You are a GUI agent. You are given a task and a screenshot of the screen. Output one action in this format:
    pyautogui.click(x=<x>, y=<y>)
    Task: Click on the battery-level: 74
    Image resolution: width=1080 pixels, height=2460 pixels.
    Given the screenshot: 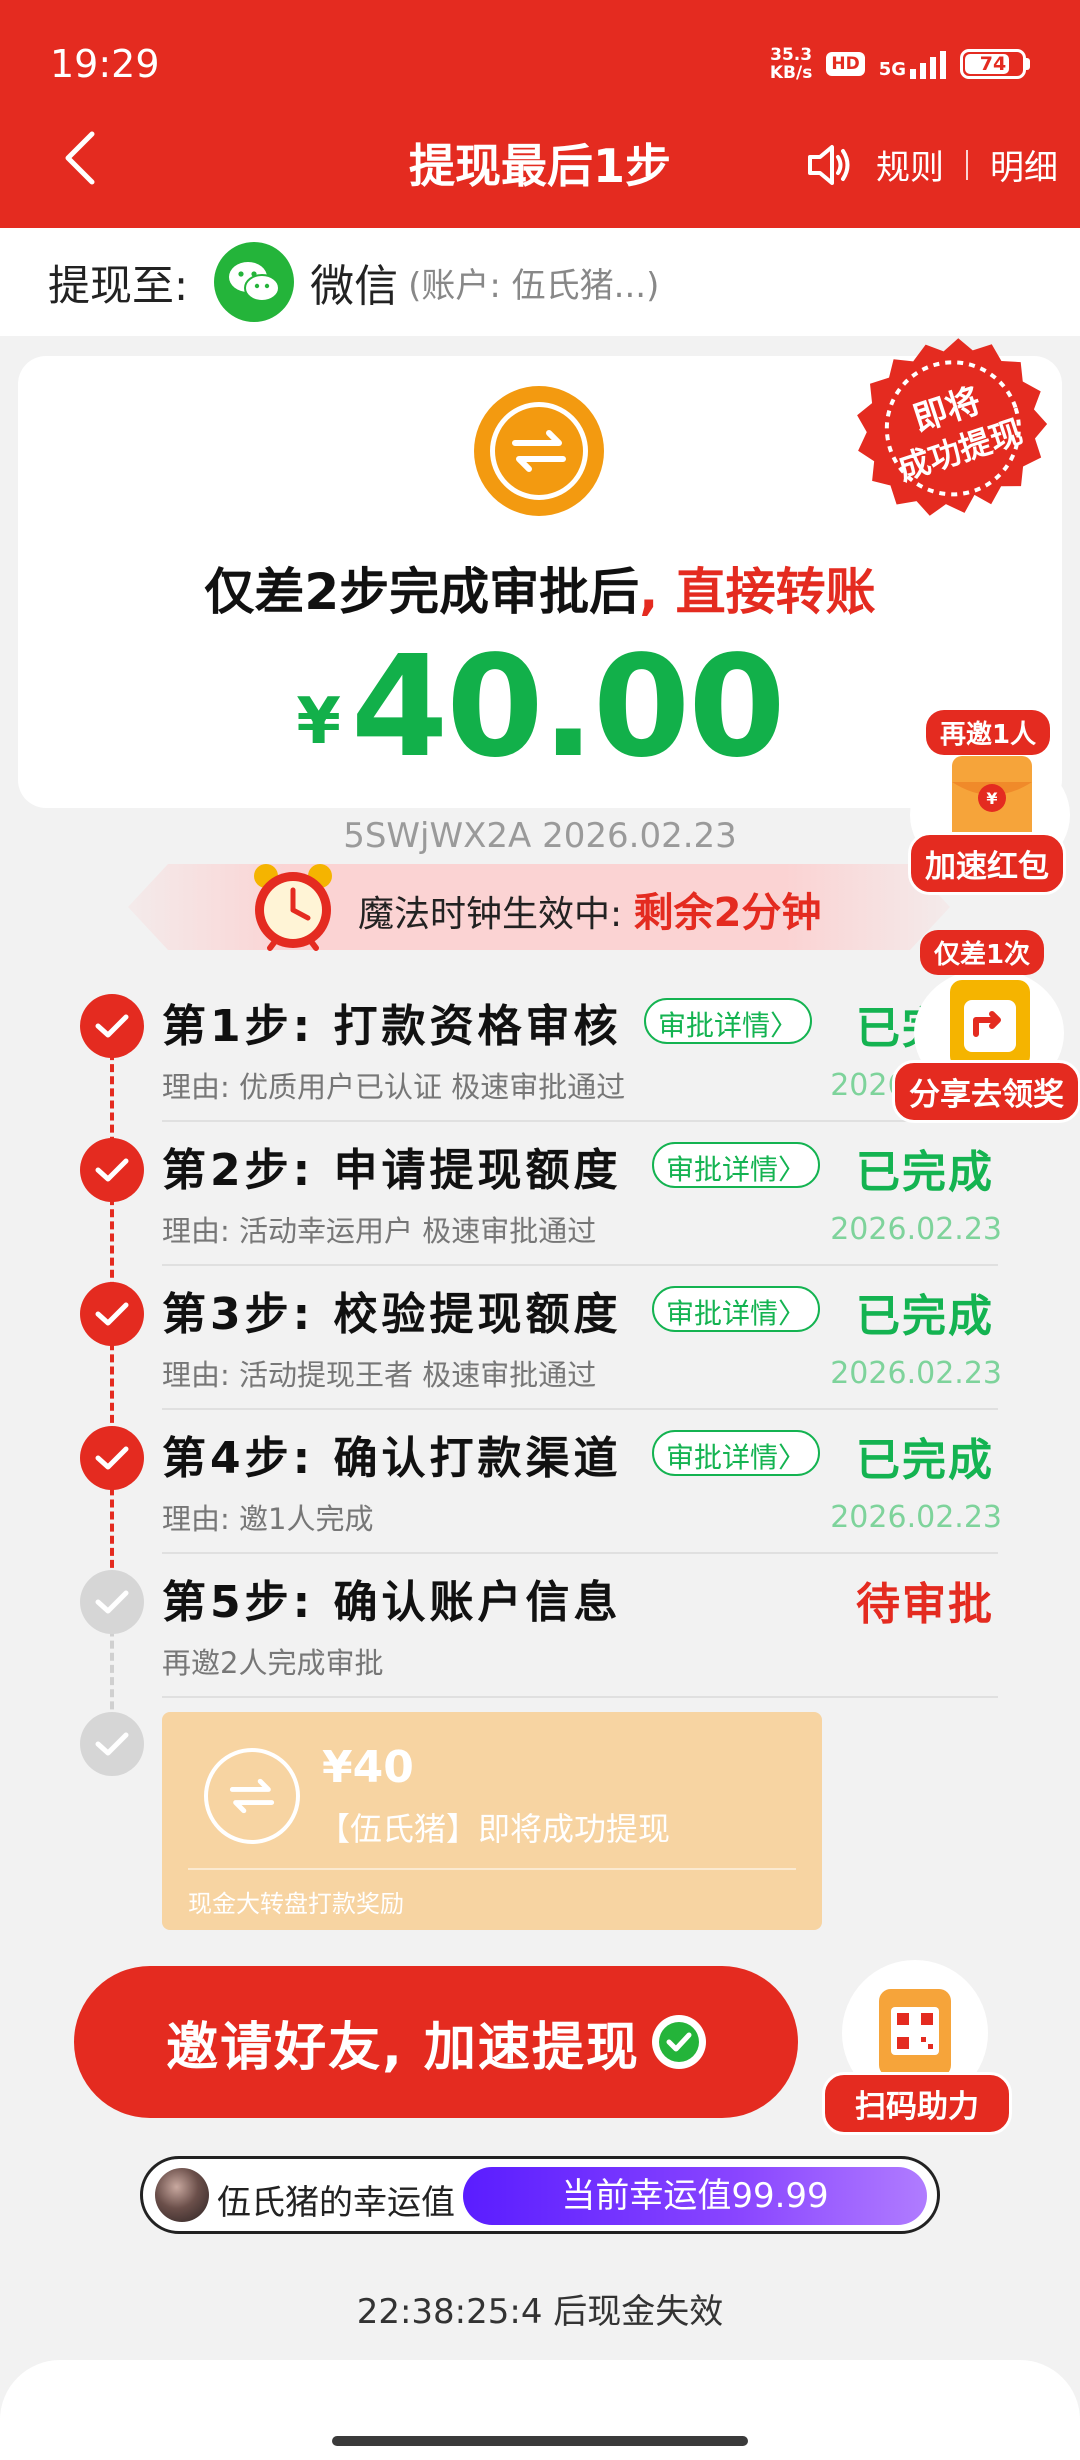 What is the action you would take?
    pyautogui.click(x=993, y=64)
    